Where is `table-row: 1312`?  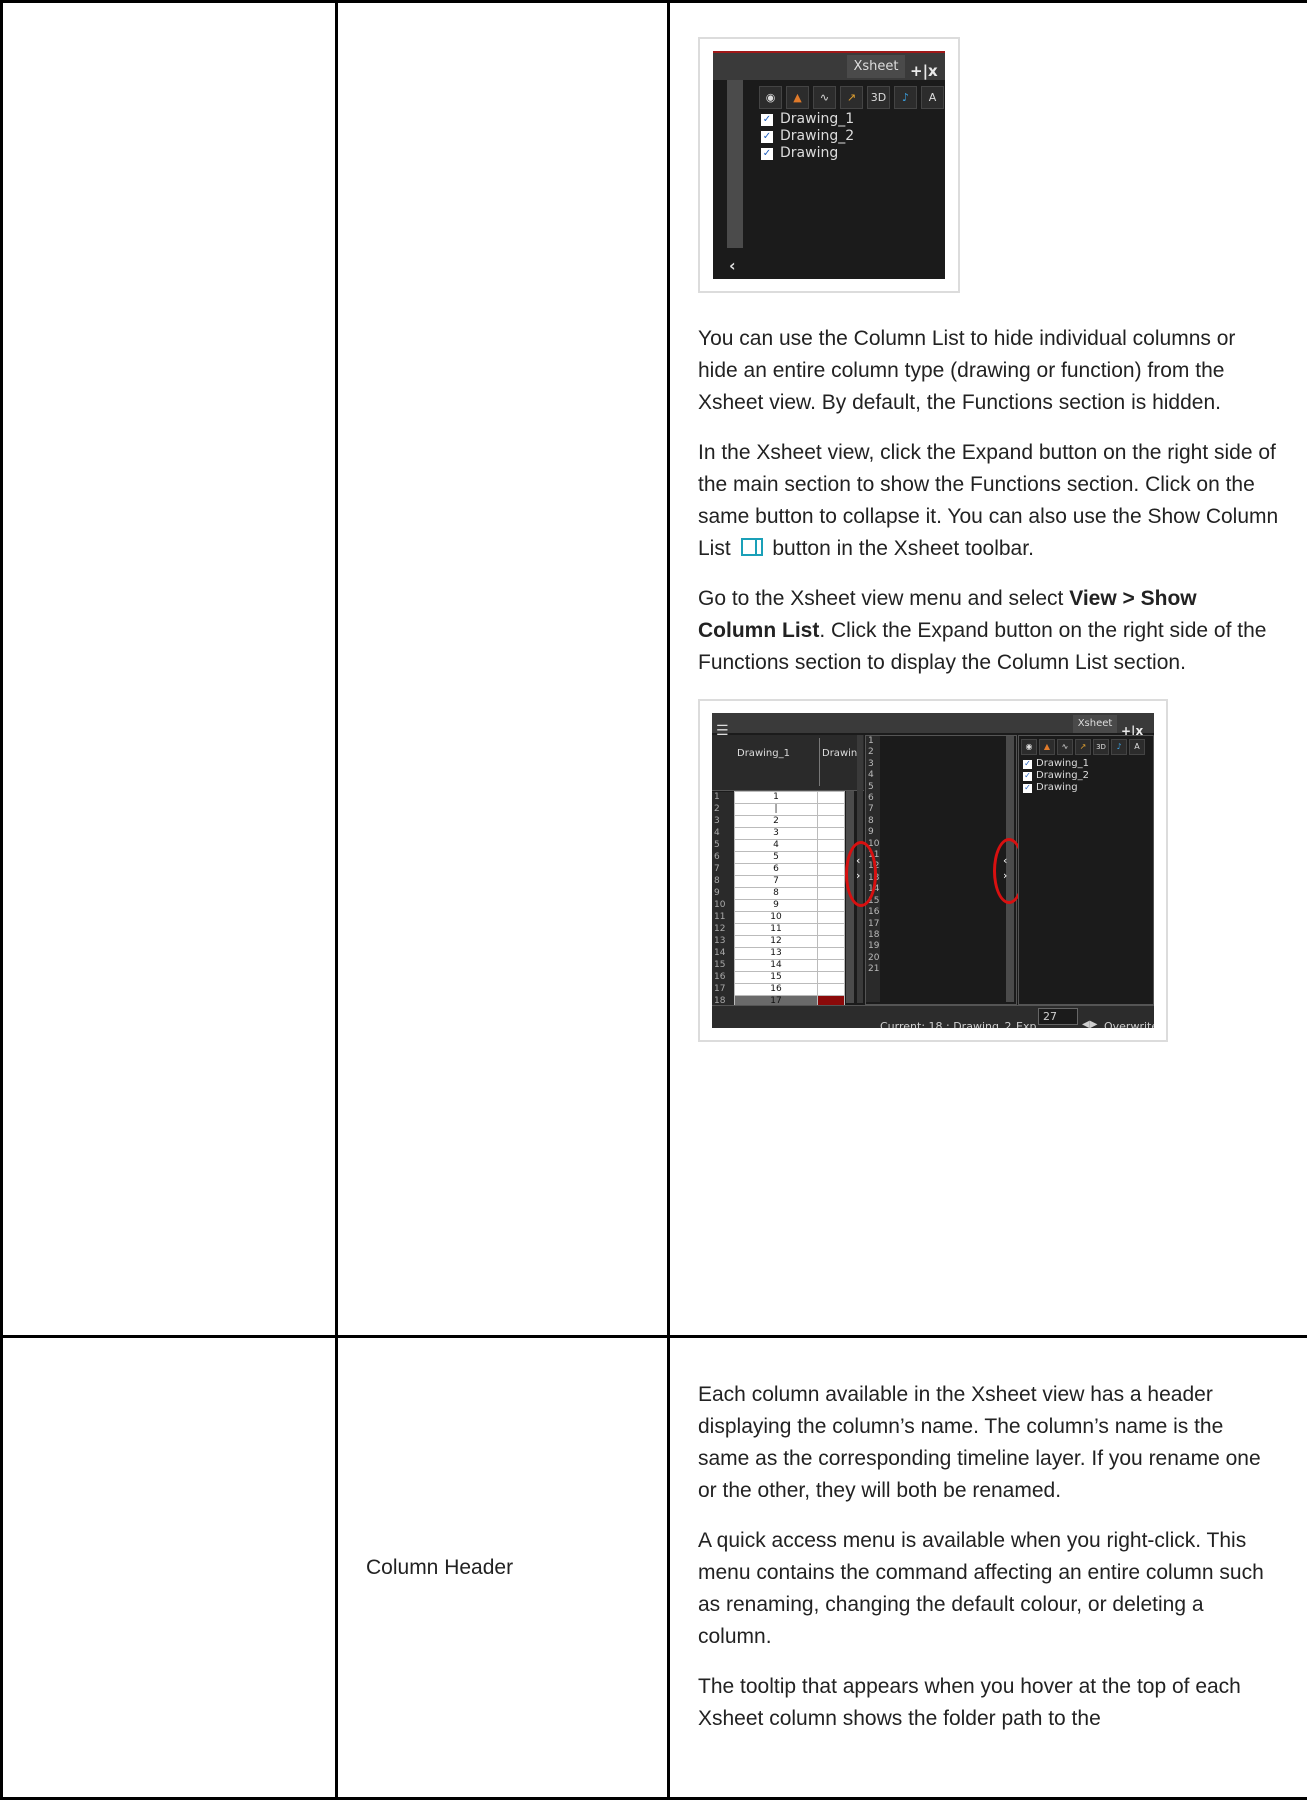 table-row: 1312 is located at coordinates (778, 942).